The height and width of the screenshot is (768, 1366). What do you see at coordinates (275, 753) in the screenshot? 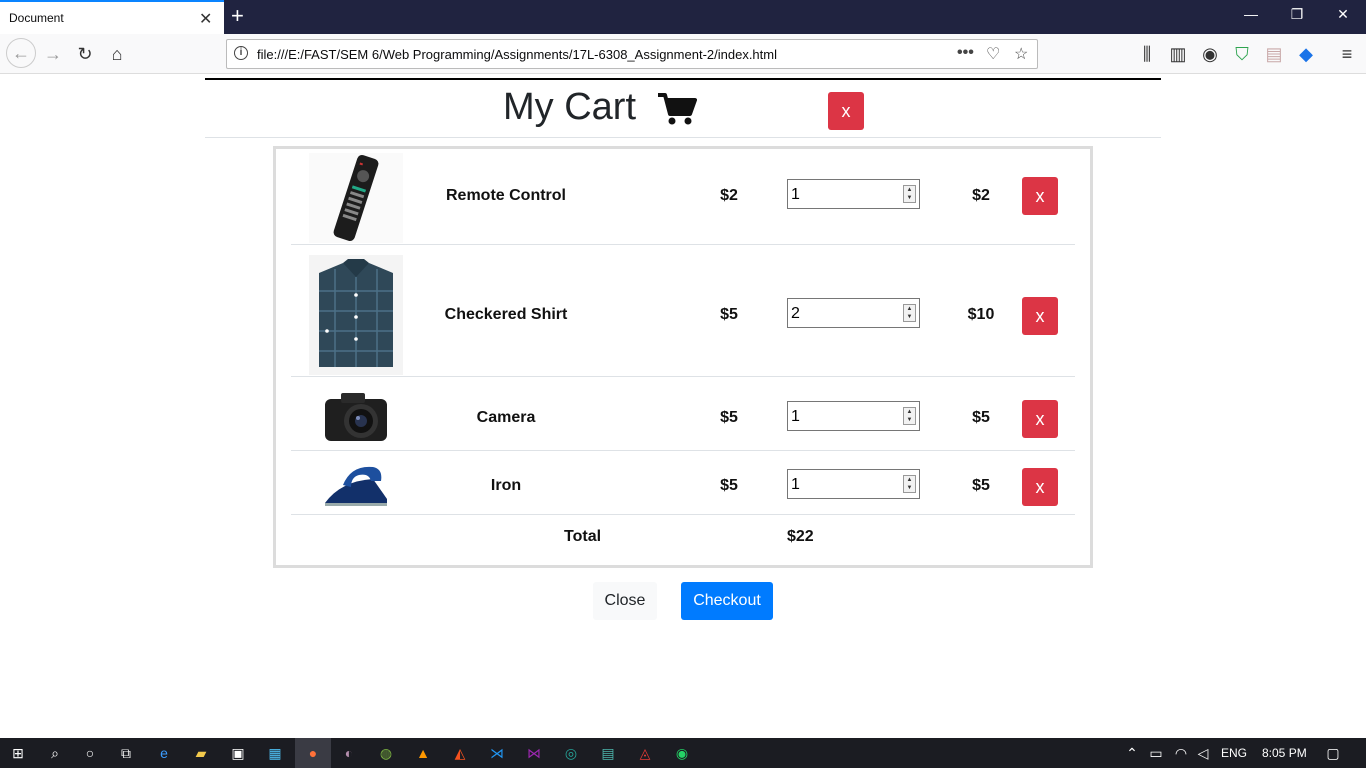
I see `control-panel-icon: ▦` at bounding box center [275, 753].